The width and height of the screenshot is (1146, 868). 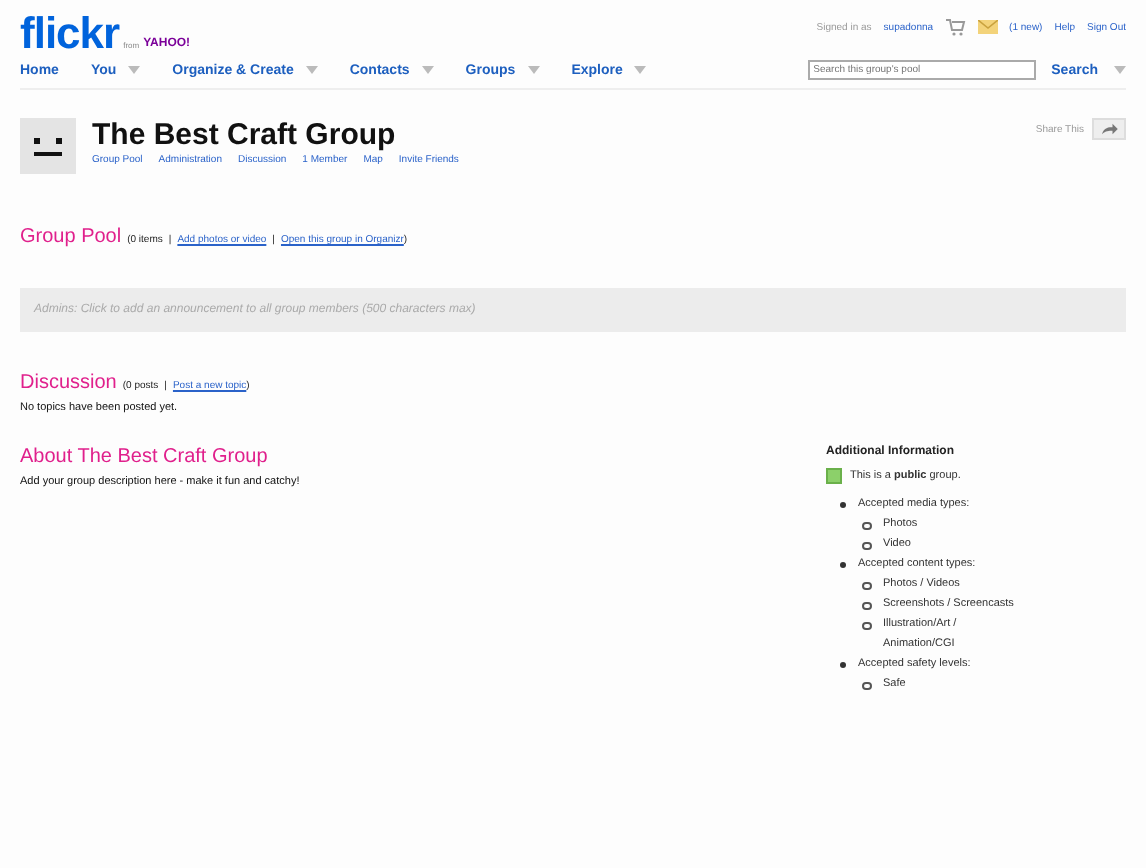 I want to click on cart-icon, so click(x=955, y=27).